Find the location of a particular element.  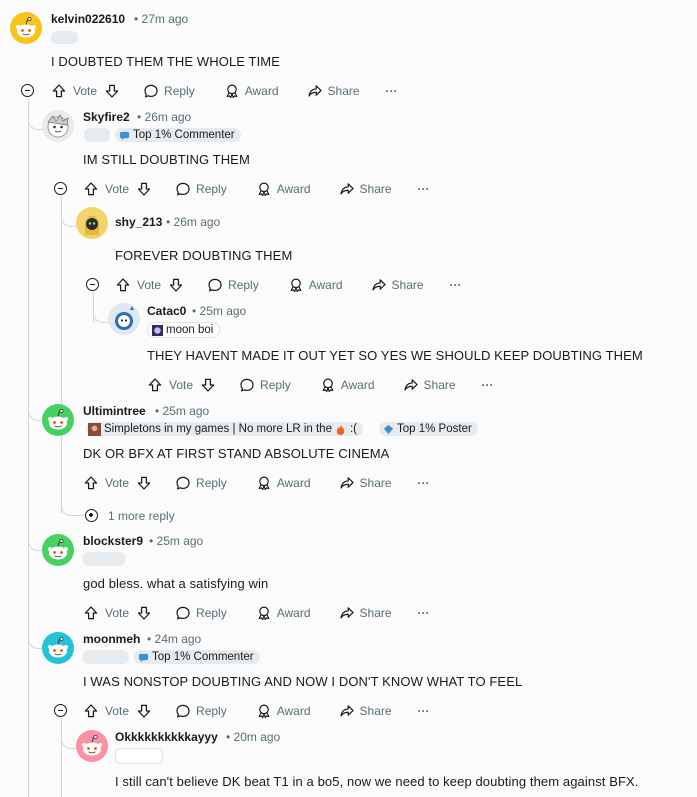

top-poster-badge: Top 1% Poster is located at coordinates (428, 429).